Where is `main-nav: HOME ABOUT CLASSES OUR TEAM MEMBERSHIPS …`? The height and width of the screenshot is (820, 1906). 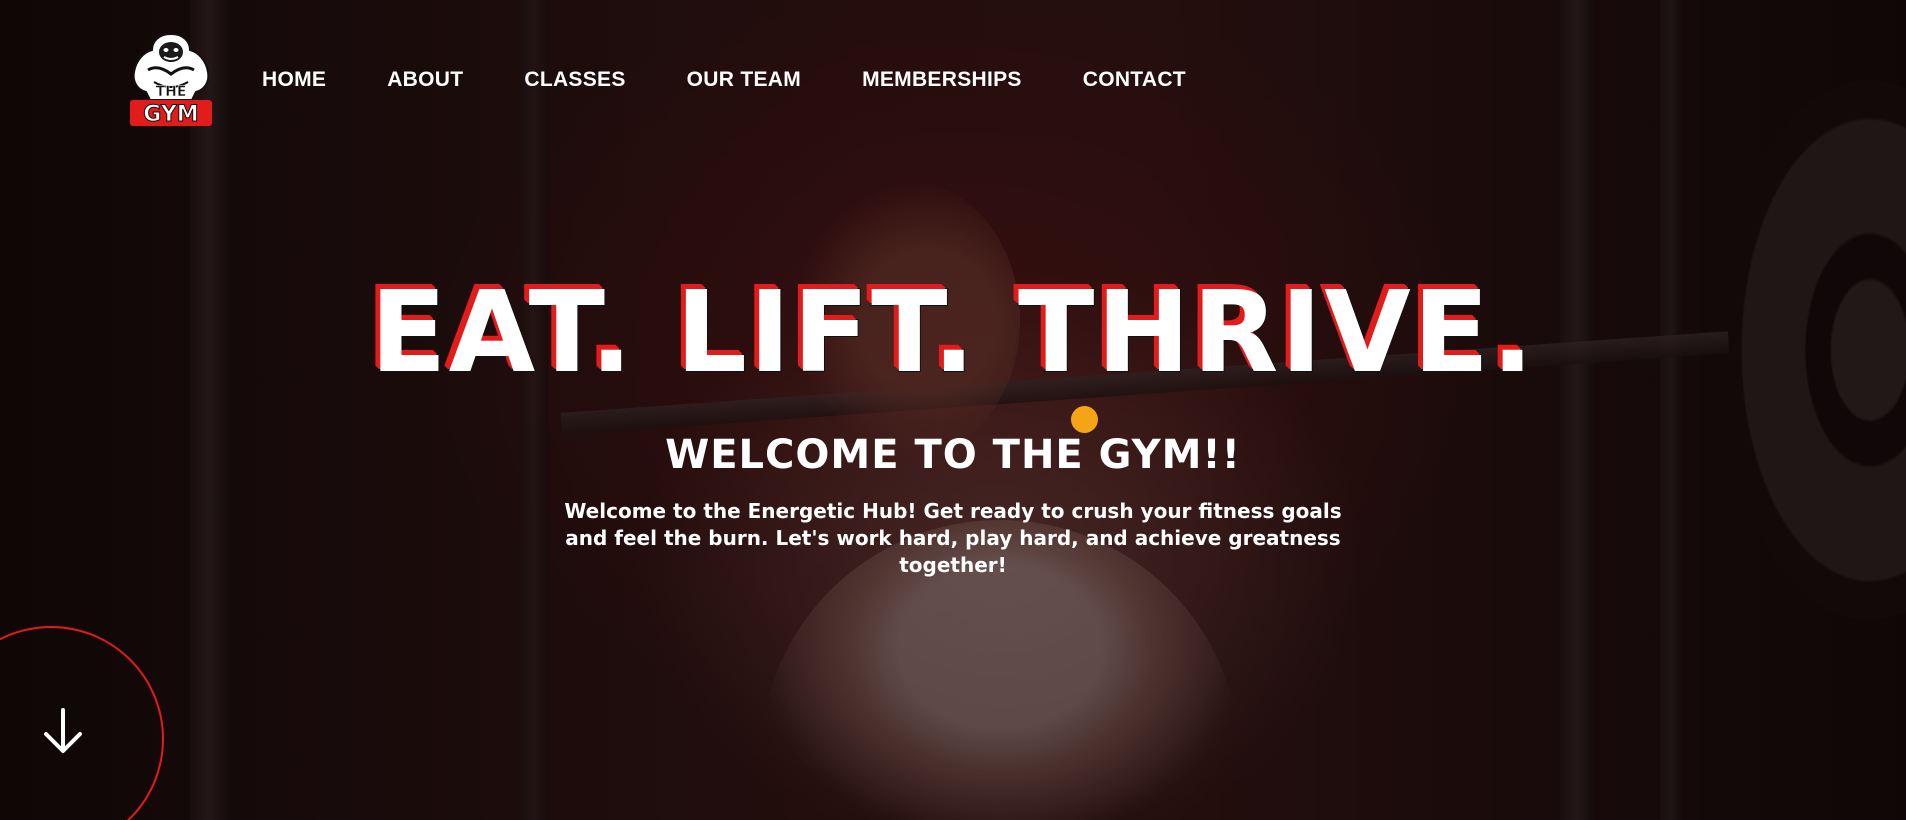
main-nav: HOME ABOUT CLASSES OUR TEAM MEMBERSHIPS … is located at coordinates (754, 80).